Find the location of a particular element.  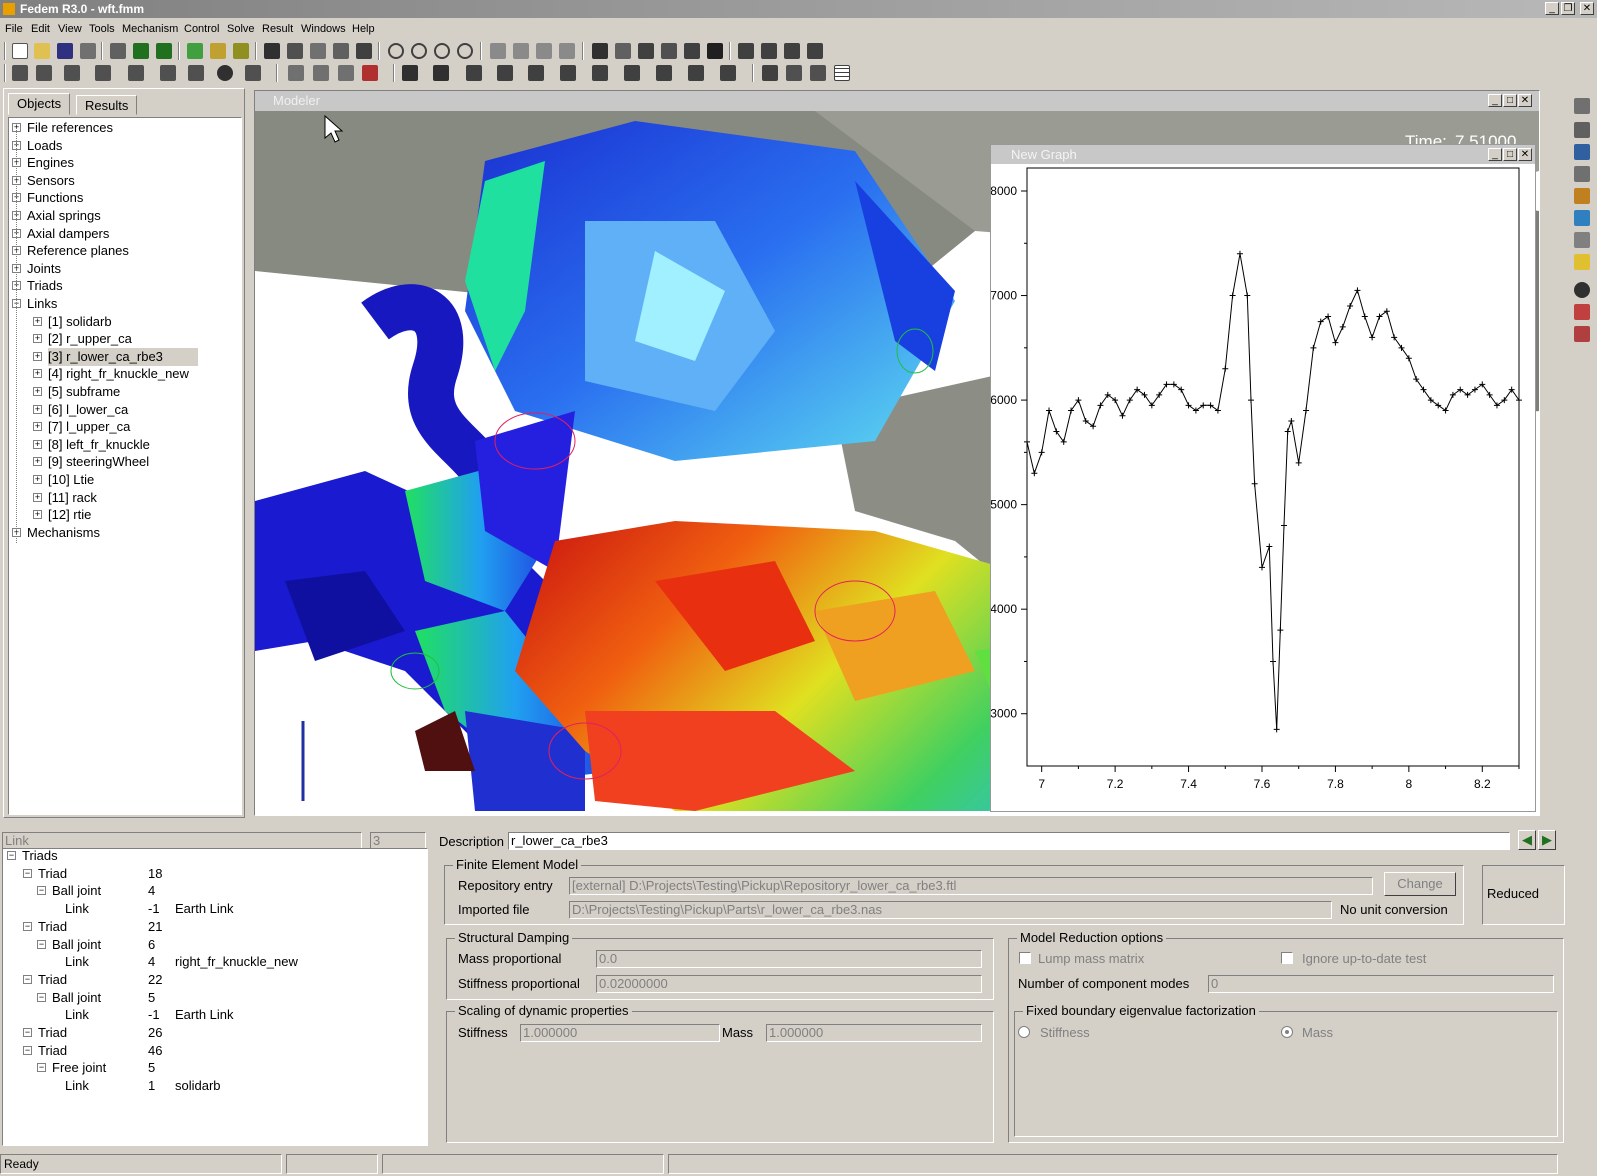

tree-item: Links is located at coordinates (42, 304).